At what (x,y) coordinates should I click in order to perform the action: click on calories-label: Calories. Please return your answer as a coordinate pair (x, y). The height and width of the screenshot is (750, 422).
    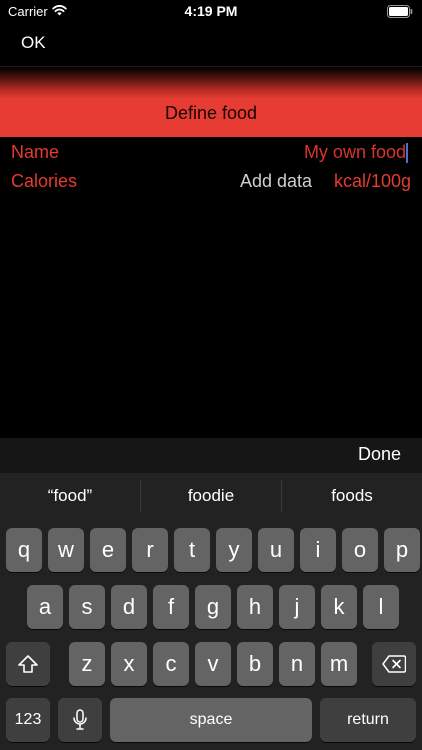
    Looking at the image, I should click on (44, 181).